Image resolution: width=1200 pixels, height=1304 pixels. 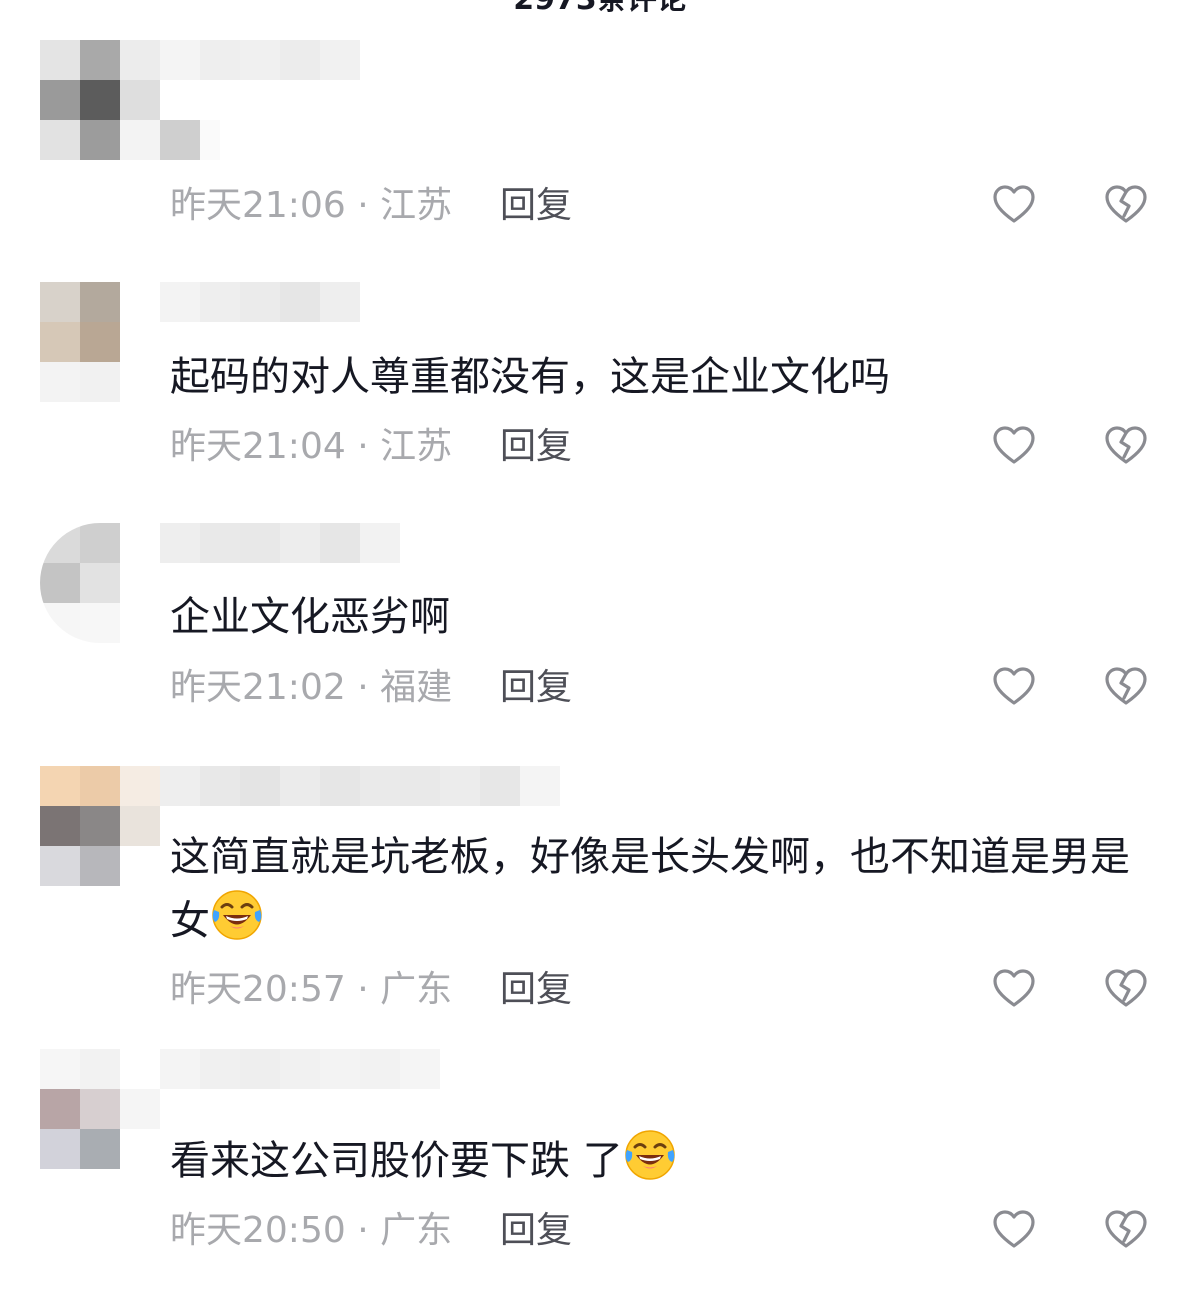 What do you see at coordinates (258, 205) in the screenshot?
I see `comment-time: 昨天21:06` at bounding box center [258, 205].